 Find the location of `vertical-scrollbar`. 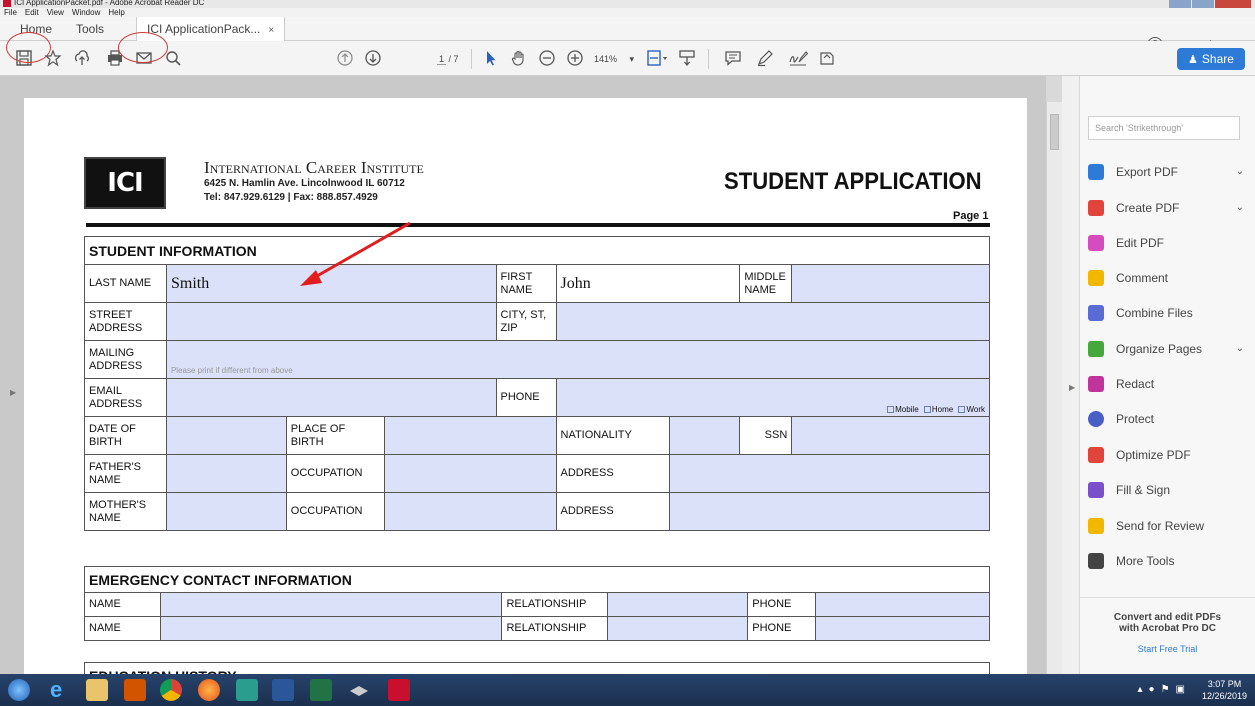

vertical-scrollbar is located at coordinates (1054, 388).